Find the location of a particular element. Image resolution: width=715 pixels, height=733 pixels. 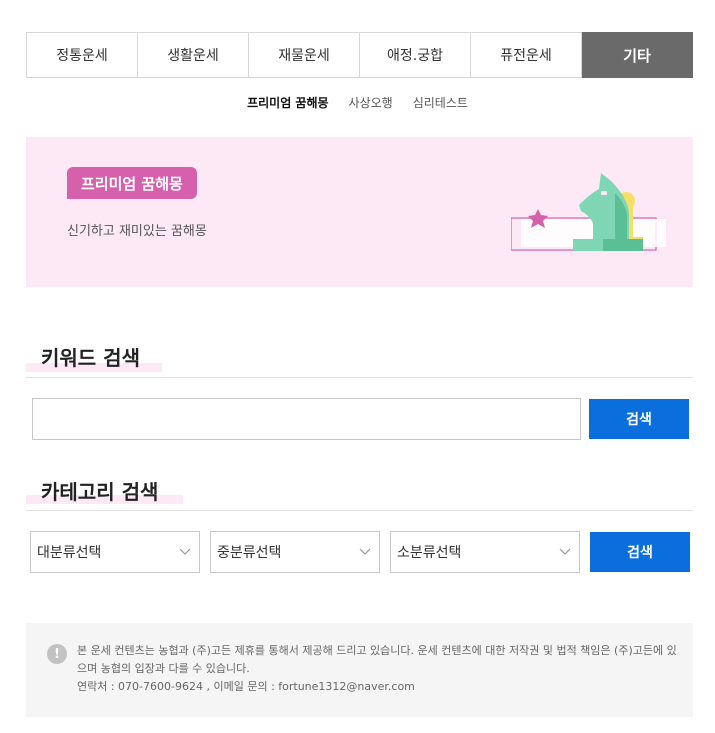

chess-knight-icon is located at coordinates (588, 212).